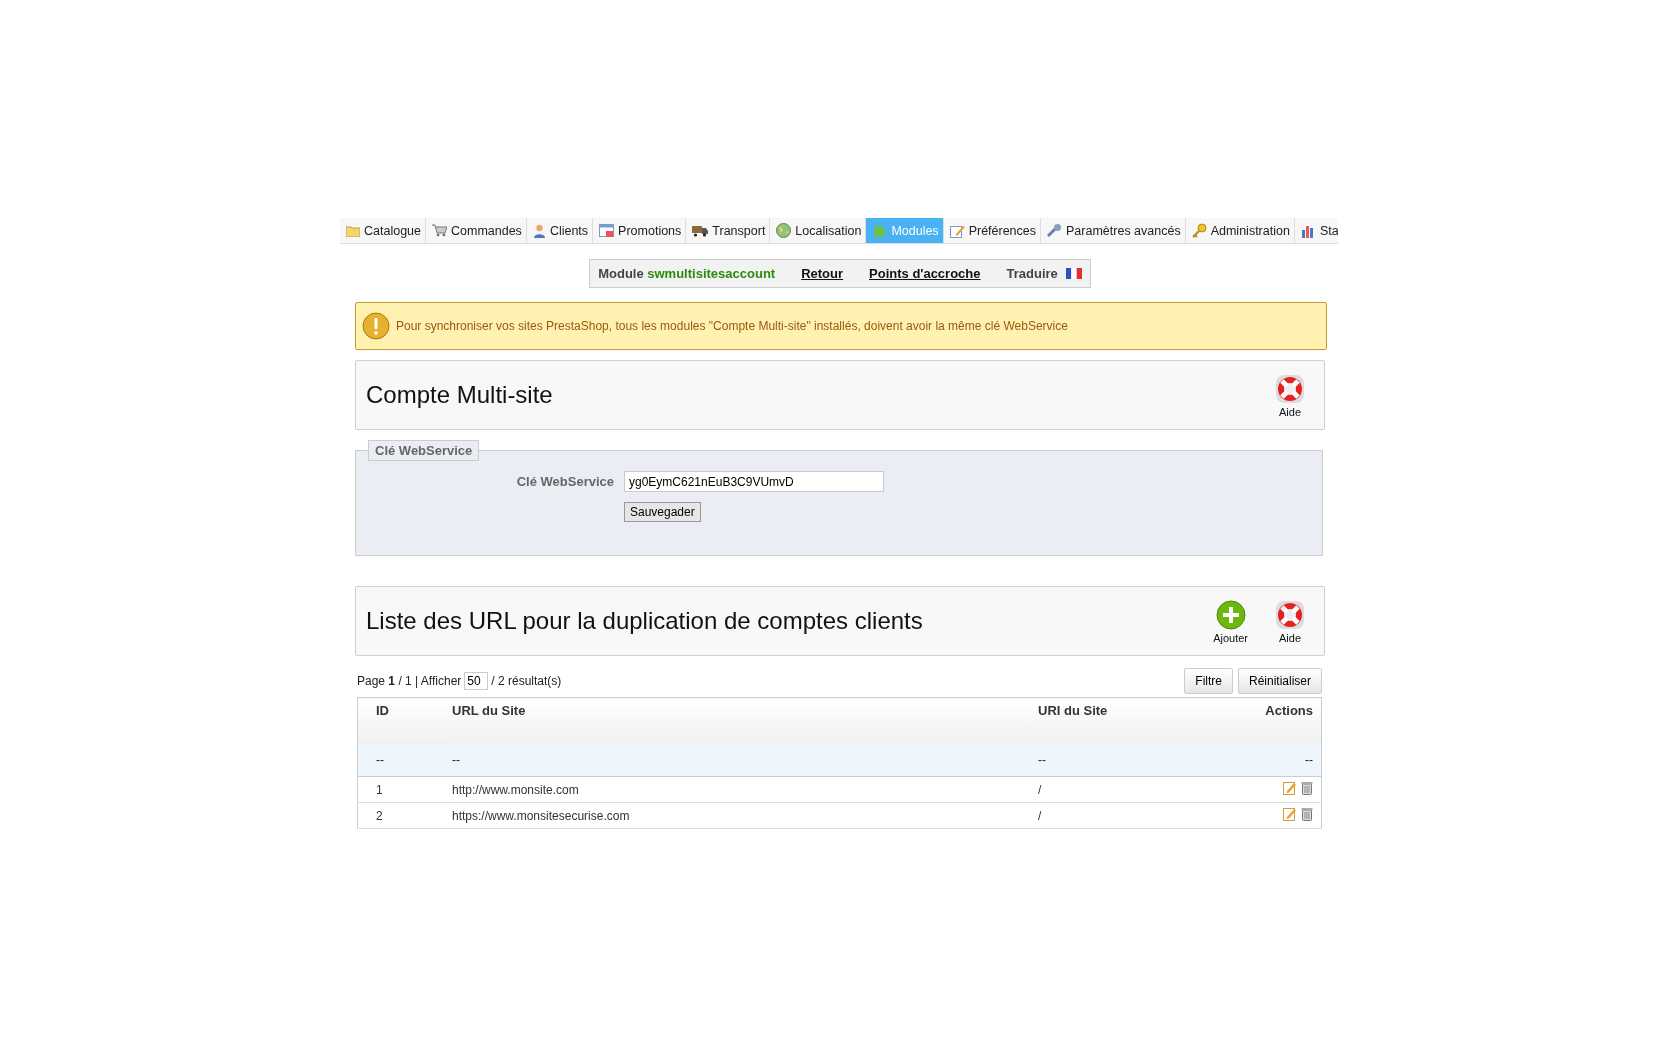 This screenshot has height=1050, width=1680. I want to click on cart-icon, so click(439, 230).